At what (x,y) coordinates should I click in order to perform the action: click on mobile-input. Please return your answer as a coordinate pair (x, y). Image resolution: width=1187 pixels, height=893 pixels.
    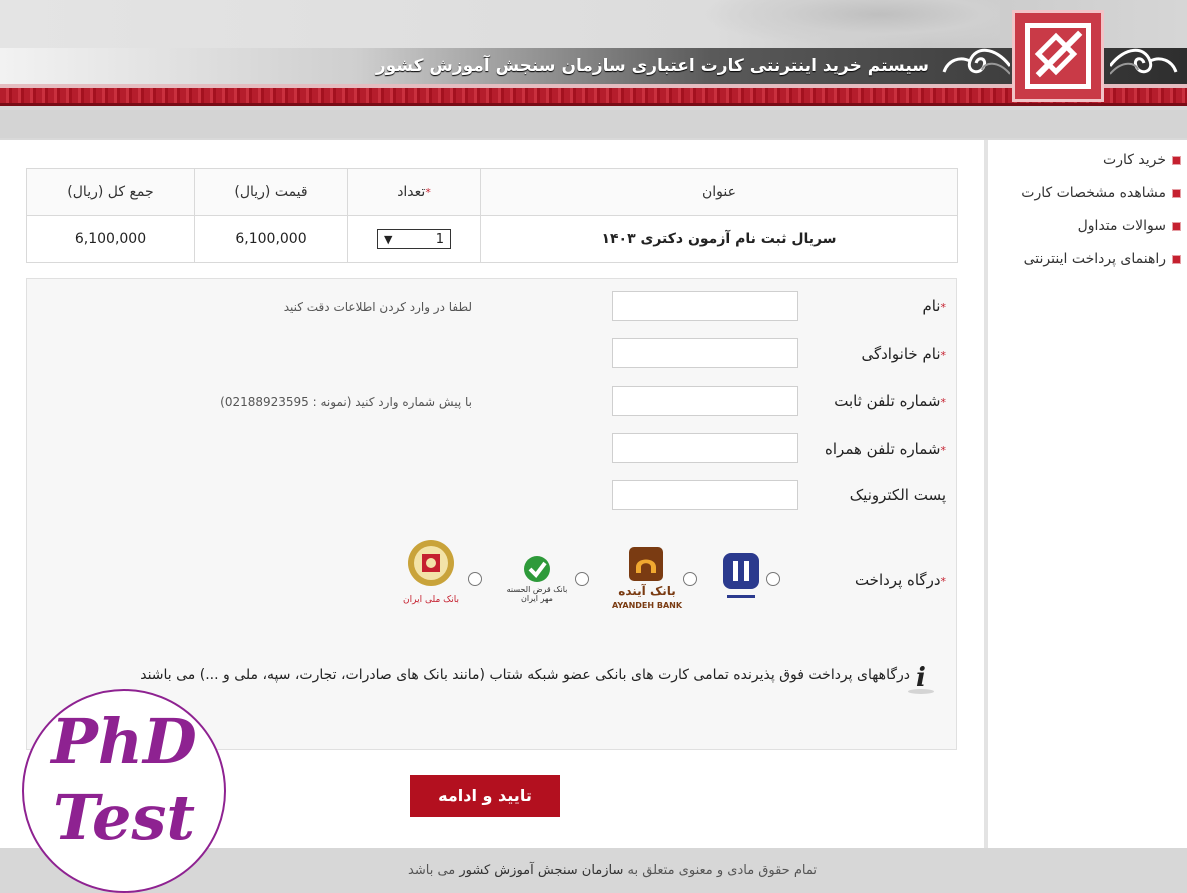
    Looking at the image, I should click on (705, 448).